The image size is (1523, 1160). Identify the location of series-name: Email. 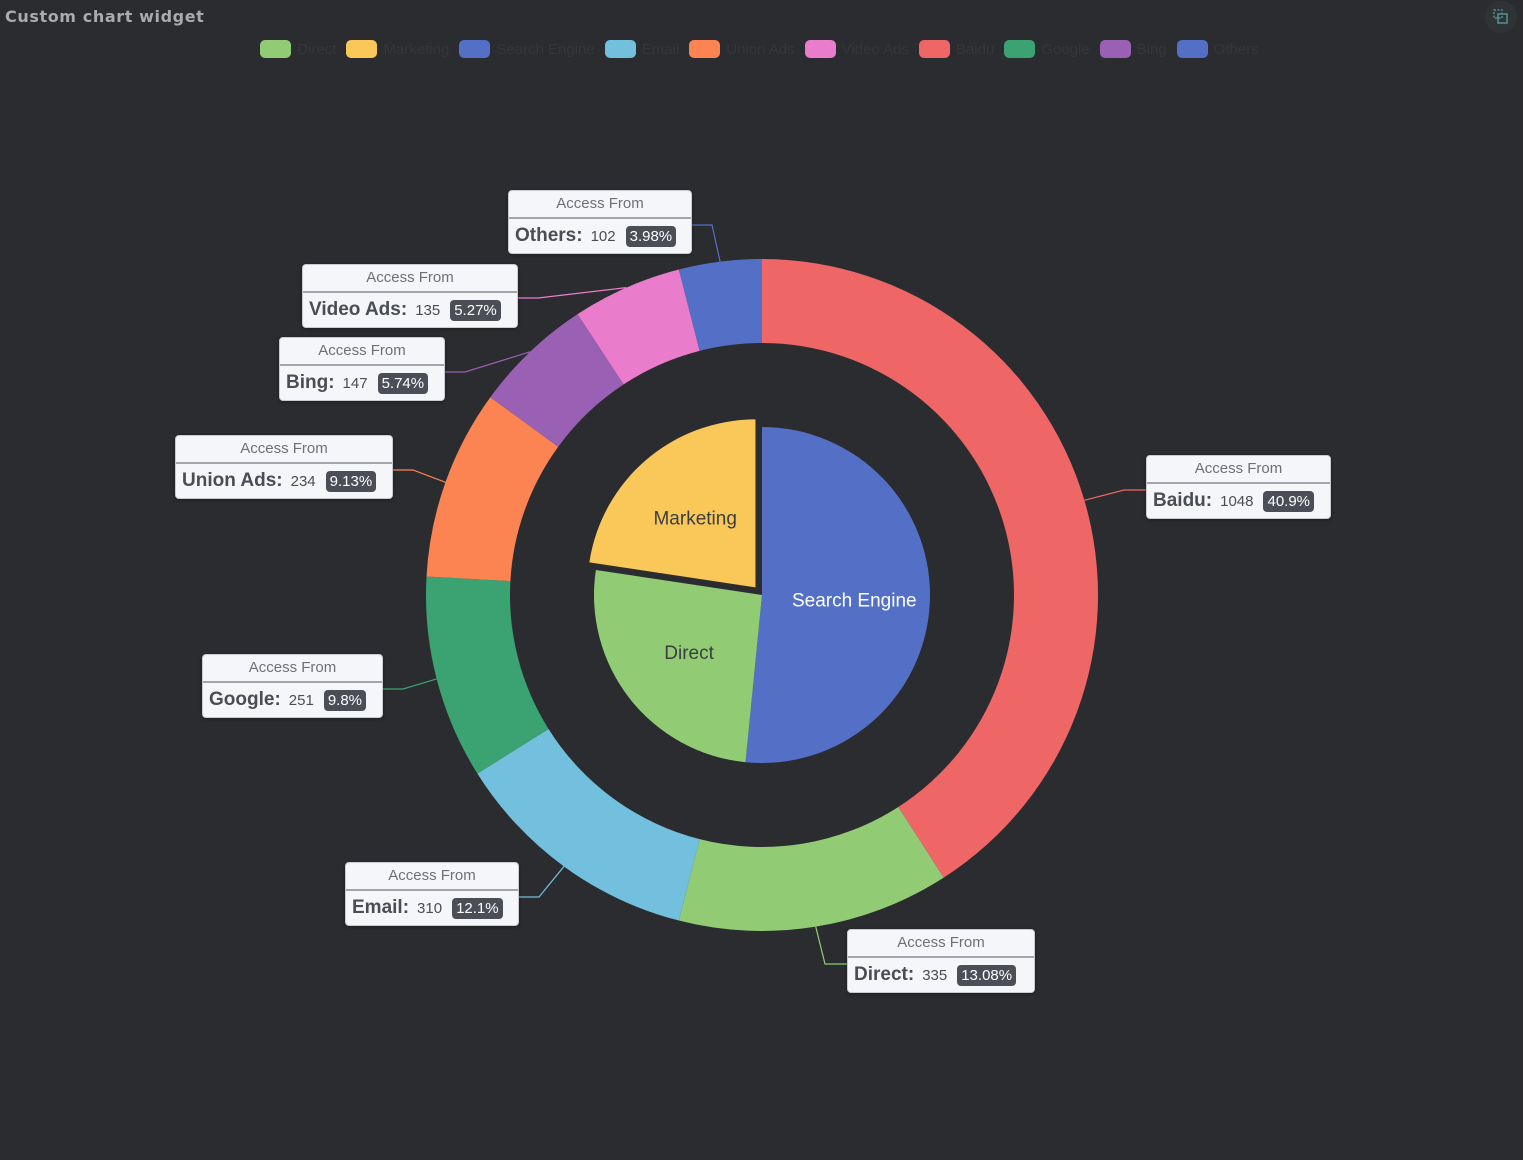
(377, 907).